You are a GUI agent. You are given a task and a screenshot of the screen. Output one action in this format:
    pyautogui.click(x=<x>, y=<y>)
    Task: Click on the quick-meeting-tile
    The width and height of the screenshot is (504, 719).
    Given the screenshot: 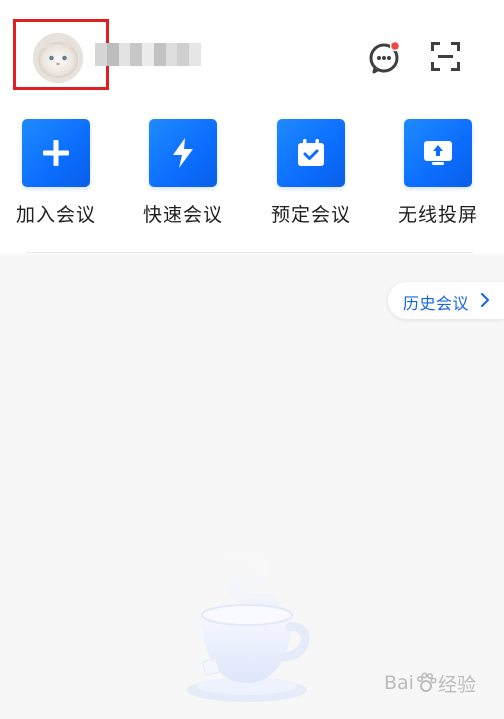 What is the action you would take?
    pyautogui.click(x=183, y=153)
    